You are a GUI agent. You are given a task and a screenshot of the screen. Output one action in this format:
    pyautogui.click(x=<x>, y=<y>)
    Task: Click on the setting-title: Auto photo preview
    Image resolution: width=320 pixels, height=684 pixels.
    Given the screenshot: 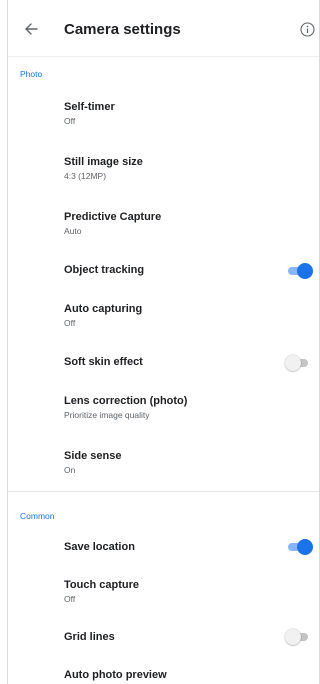 What is the action you would take?
    pyautogui.click(x=115, y=675)
    